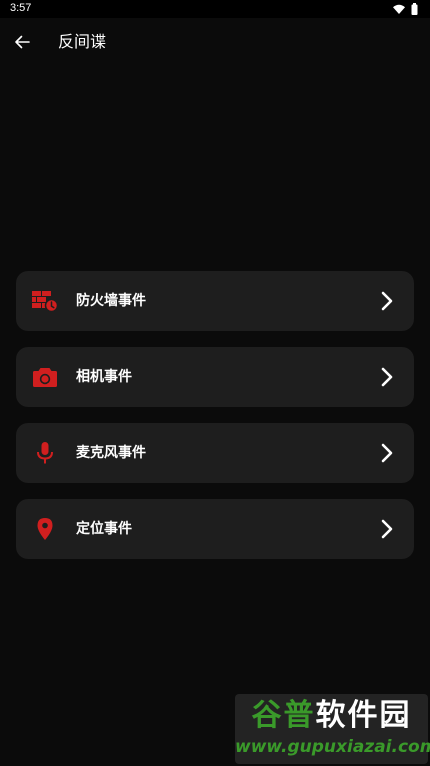  What do you see at coordinates (104, 377) in the screenshot?
I see `menu-item-label: 相机事件` at bounding box center [104, 377].